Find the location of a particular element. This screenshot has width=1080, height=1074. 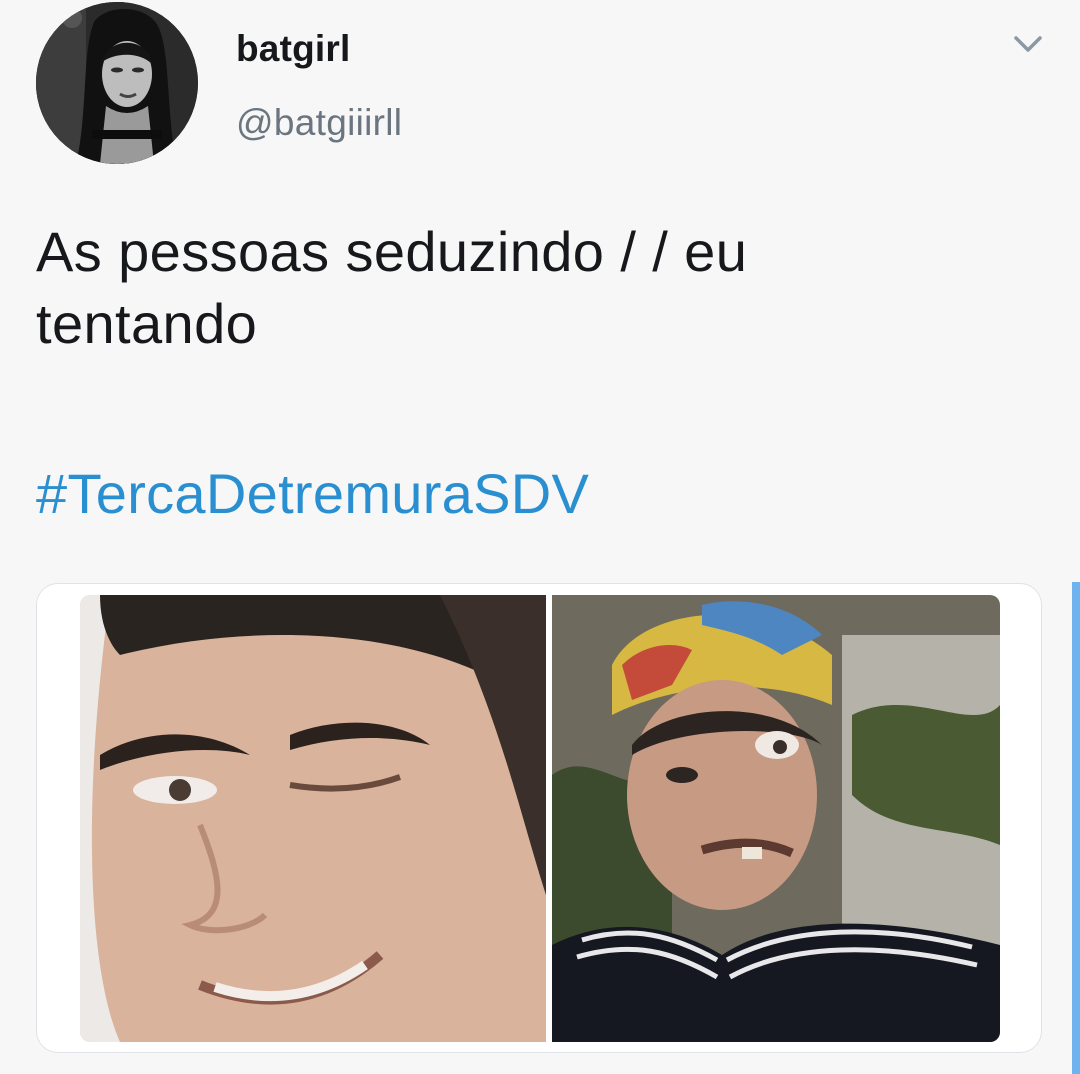

author-display-name: batgirl is located at coordinates (293, 49).